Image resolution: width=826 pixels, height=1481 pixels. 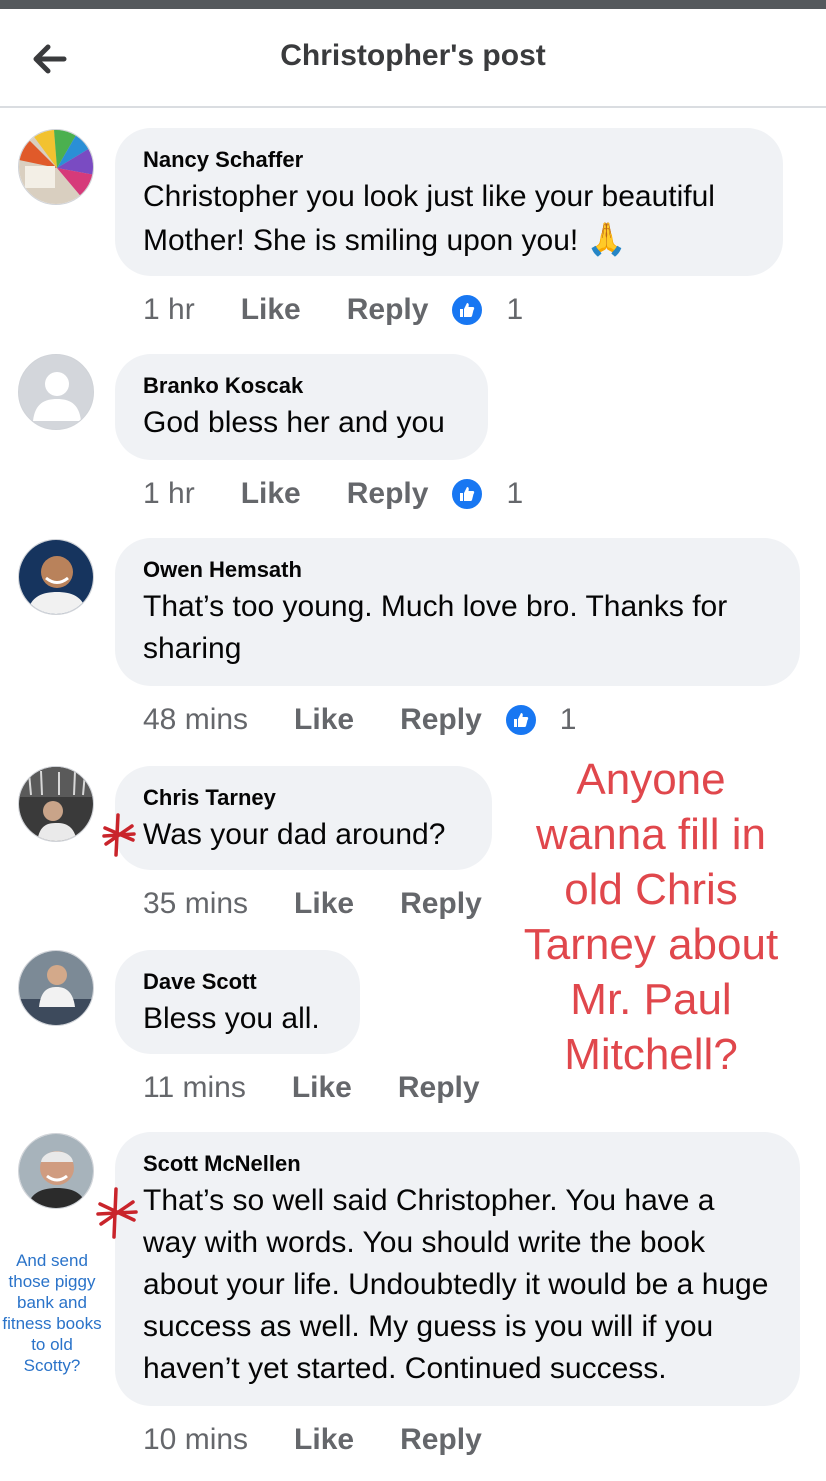 I want to click on comment-timestamp: 35 mins, so click(x=196, y=904).